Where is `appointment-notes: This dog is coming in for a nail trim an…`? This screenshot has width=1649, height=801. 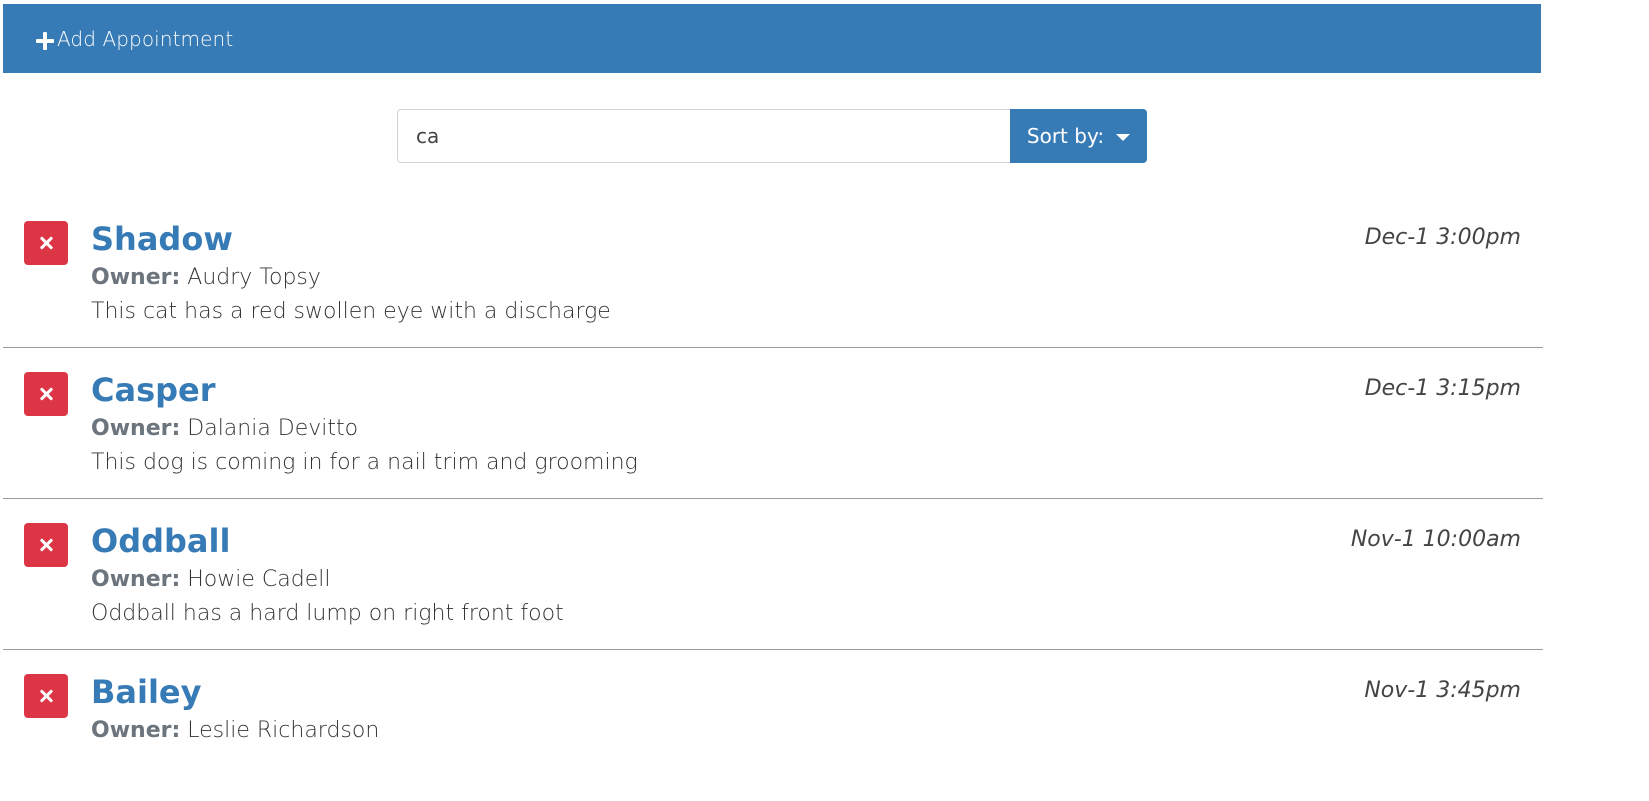 appointment-notes: This dog is coming in for a nail trim an… is located at coordinates (364, 462).